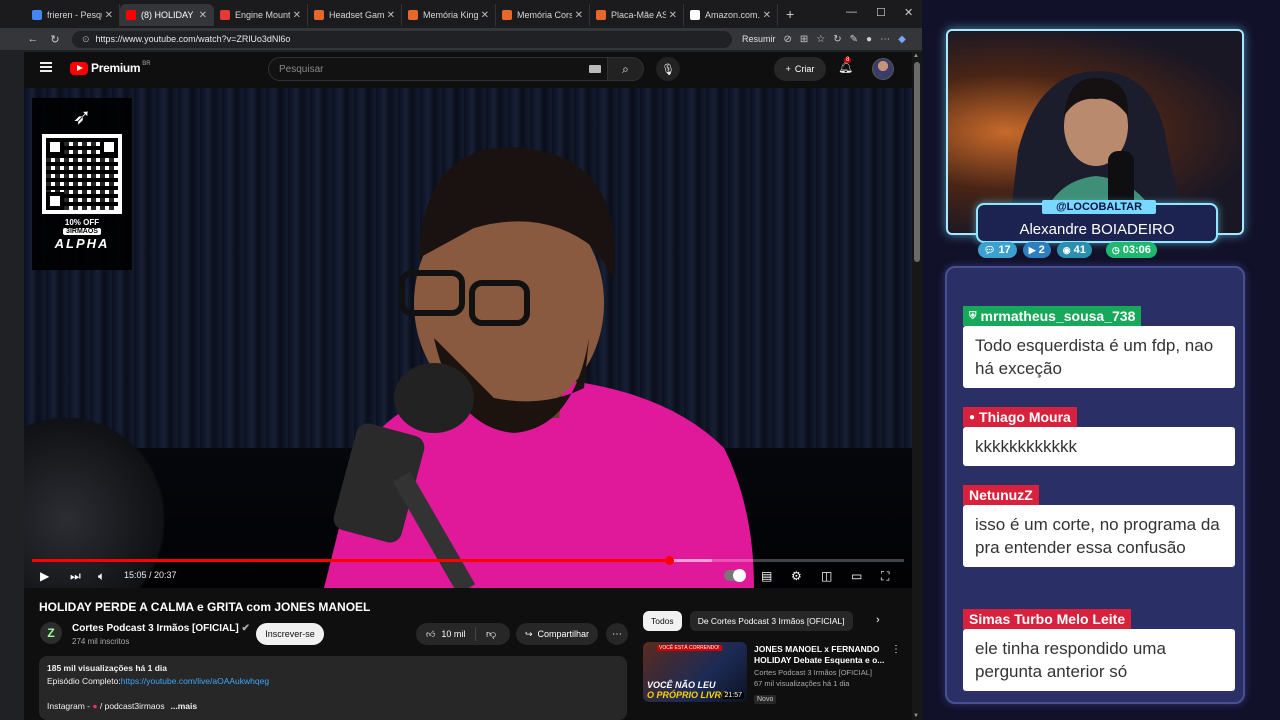 Image resolution: width=1280 pixels, height=720 pixels. Describe the element at coordinates (908, 12) in the screenshot. I see `close-window-icon: ✕` at that location.